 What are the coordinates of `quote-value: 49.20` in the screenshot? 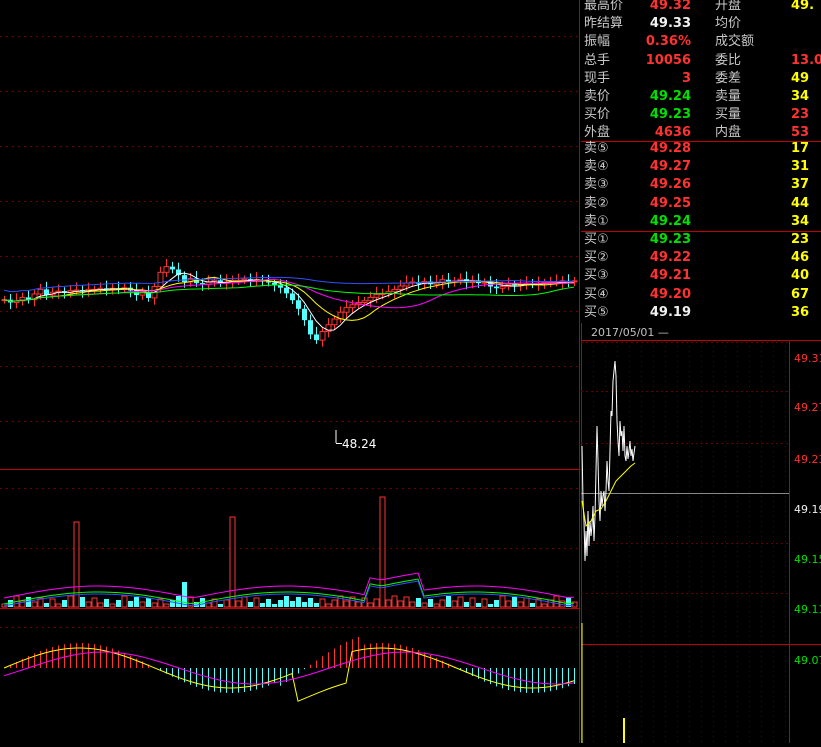 It's located at (670, 294).